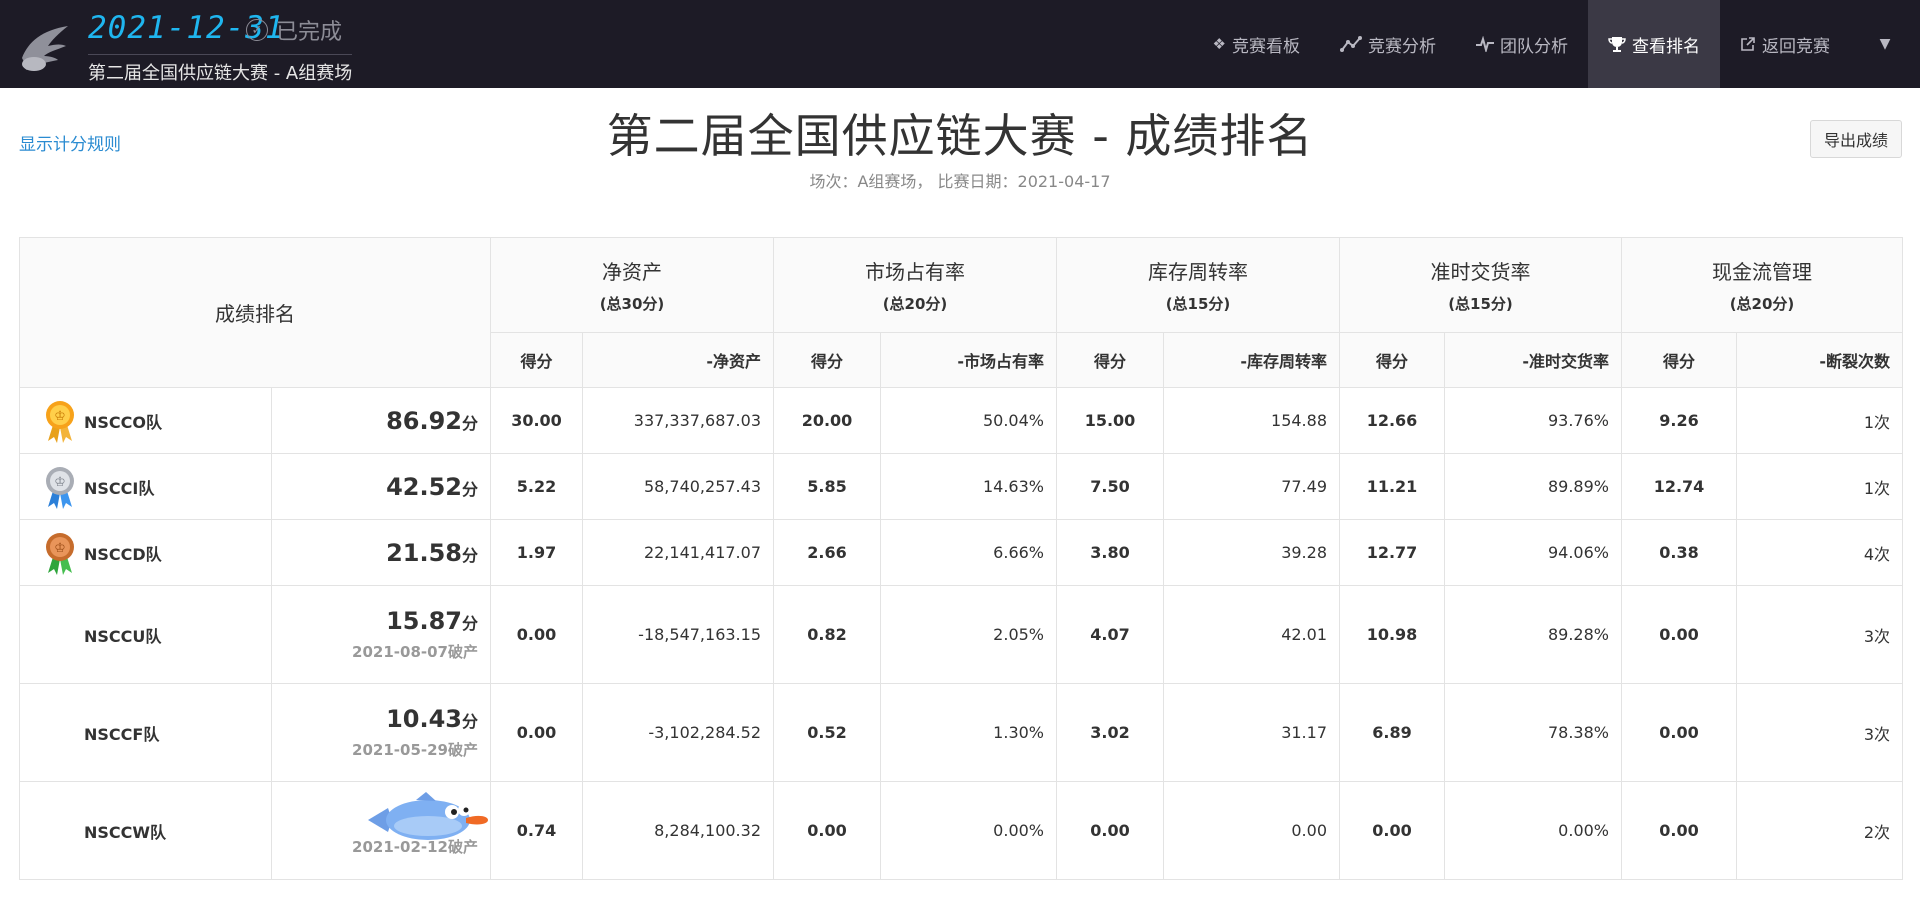 The height and width of the screenshot is (903, 1920). What do you see at coordinates (1666, 46) in the screenshot?
I see `nav-label: 查看排名` at bounding box center [1666, 46].